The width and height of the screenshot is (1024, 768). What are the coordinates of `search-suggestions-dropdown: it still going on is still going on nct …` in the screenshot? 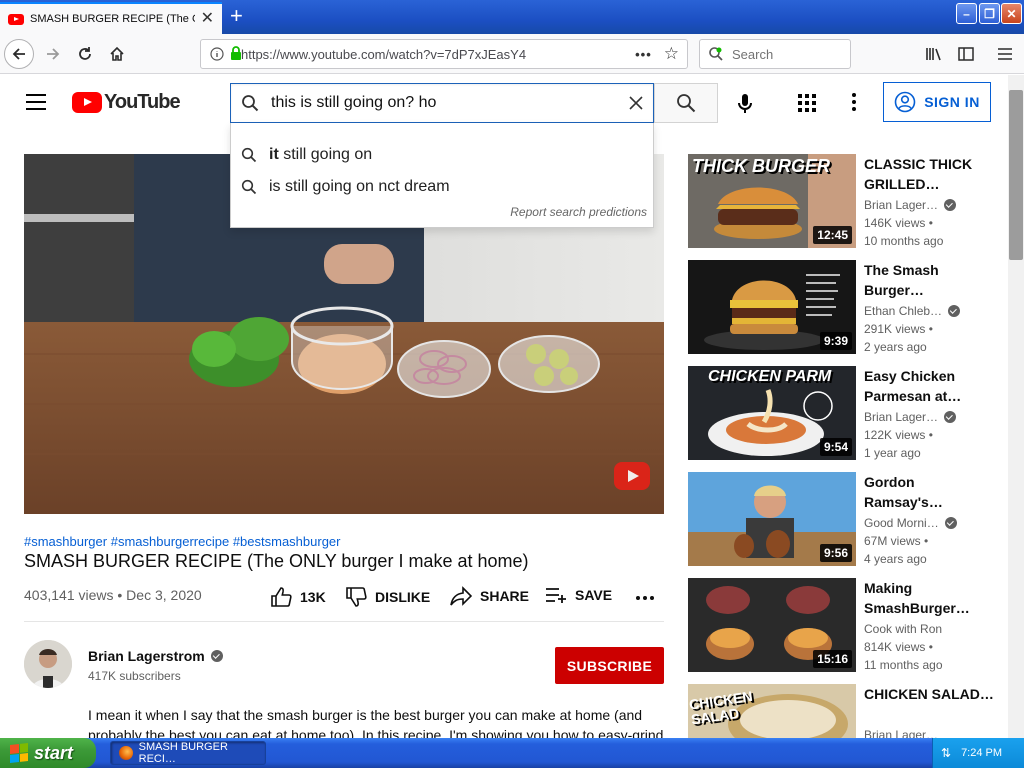 It's located at (442, 175).